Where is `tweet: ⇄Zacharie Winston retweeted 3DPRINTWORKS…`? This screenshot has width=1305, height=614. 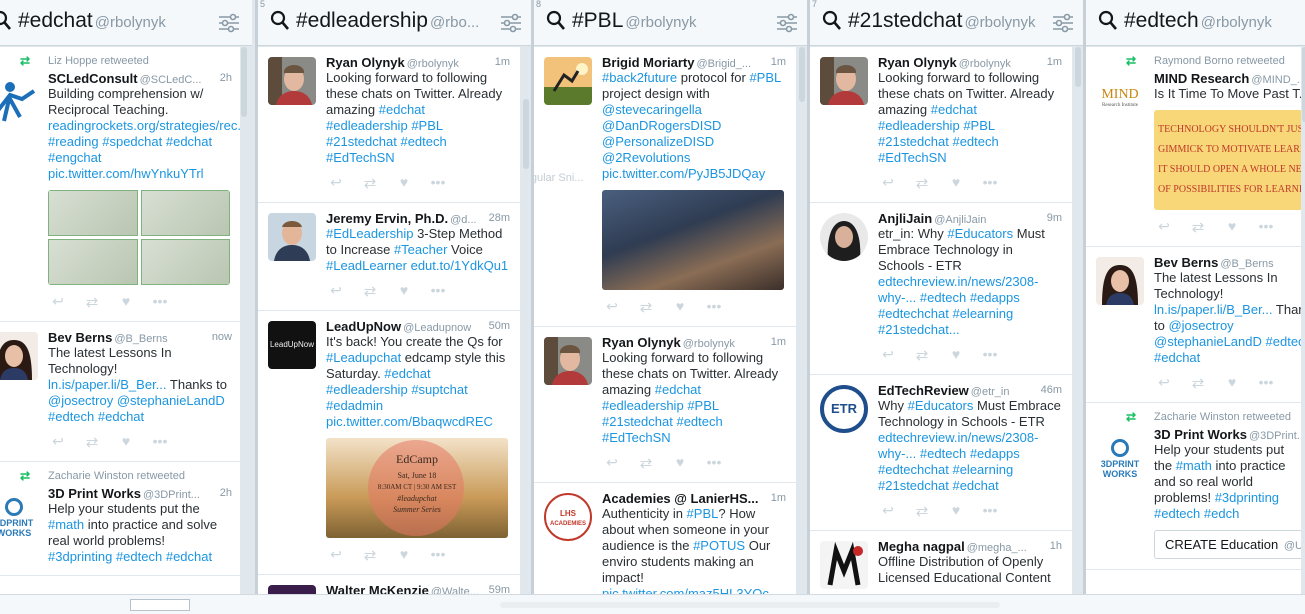 tweet: ⇄Zacharie Winston retweeted 3DPRINTWORKS… is located at coordinates (121, 519).